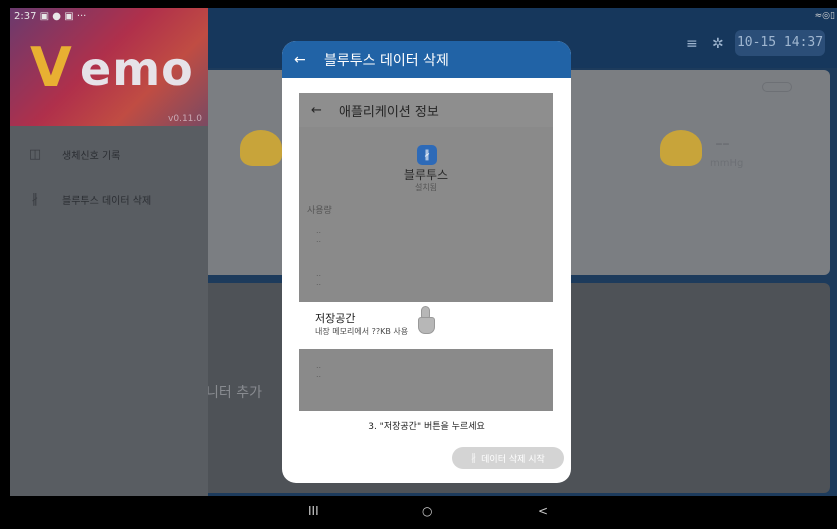  I want to click on card-toggle, so click(777, 87).